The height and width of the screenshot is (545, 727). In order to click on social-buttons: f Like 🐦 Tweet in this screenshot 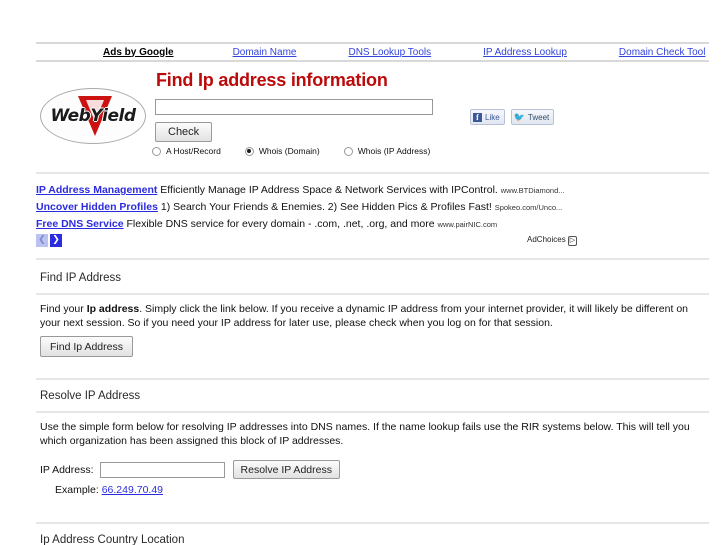, I will do `click(512, 117)`.